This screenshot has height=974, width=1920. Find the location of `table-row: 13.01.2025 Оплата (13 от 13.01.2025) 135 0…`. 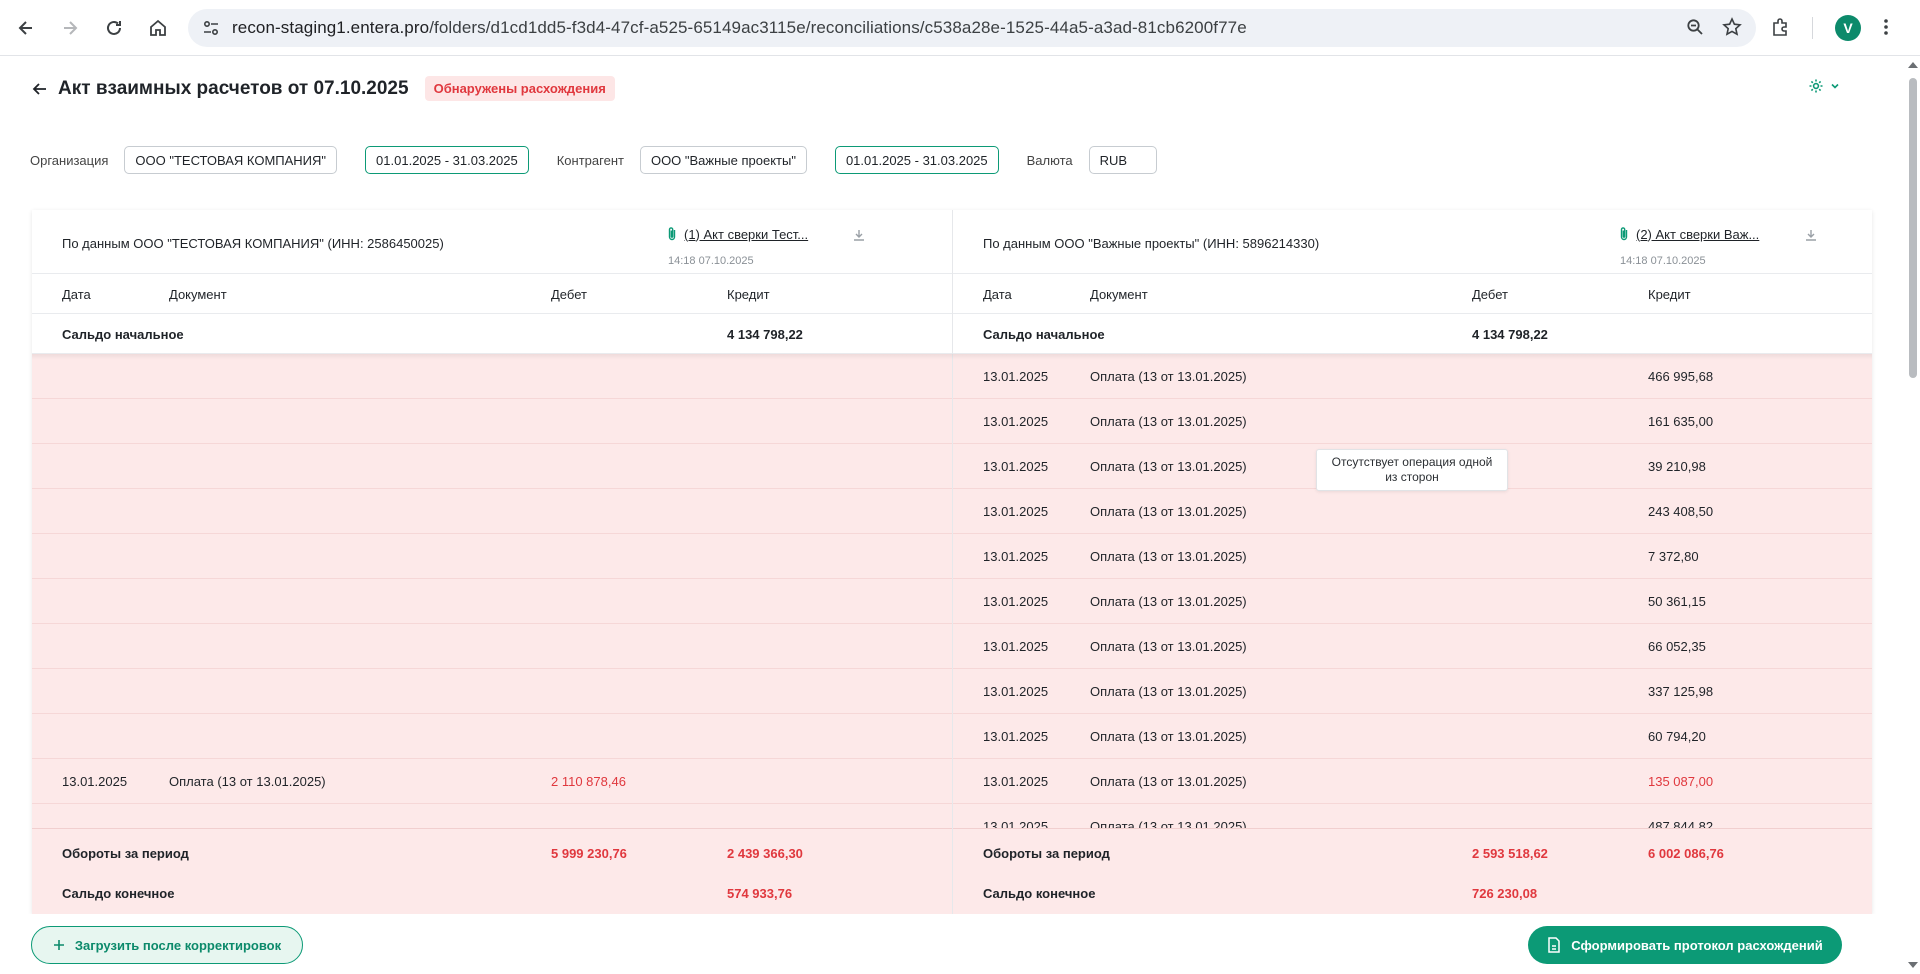

table-row: 13.01.2025 Оплата (13 от 13.01.2025) 135 0… is located at coordinates (1412, 781).